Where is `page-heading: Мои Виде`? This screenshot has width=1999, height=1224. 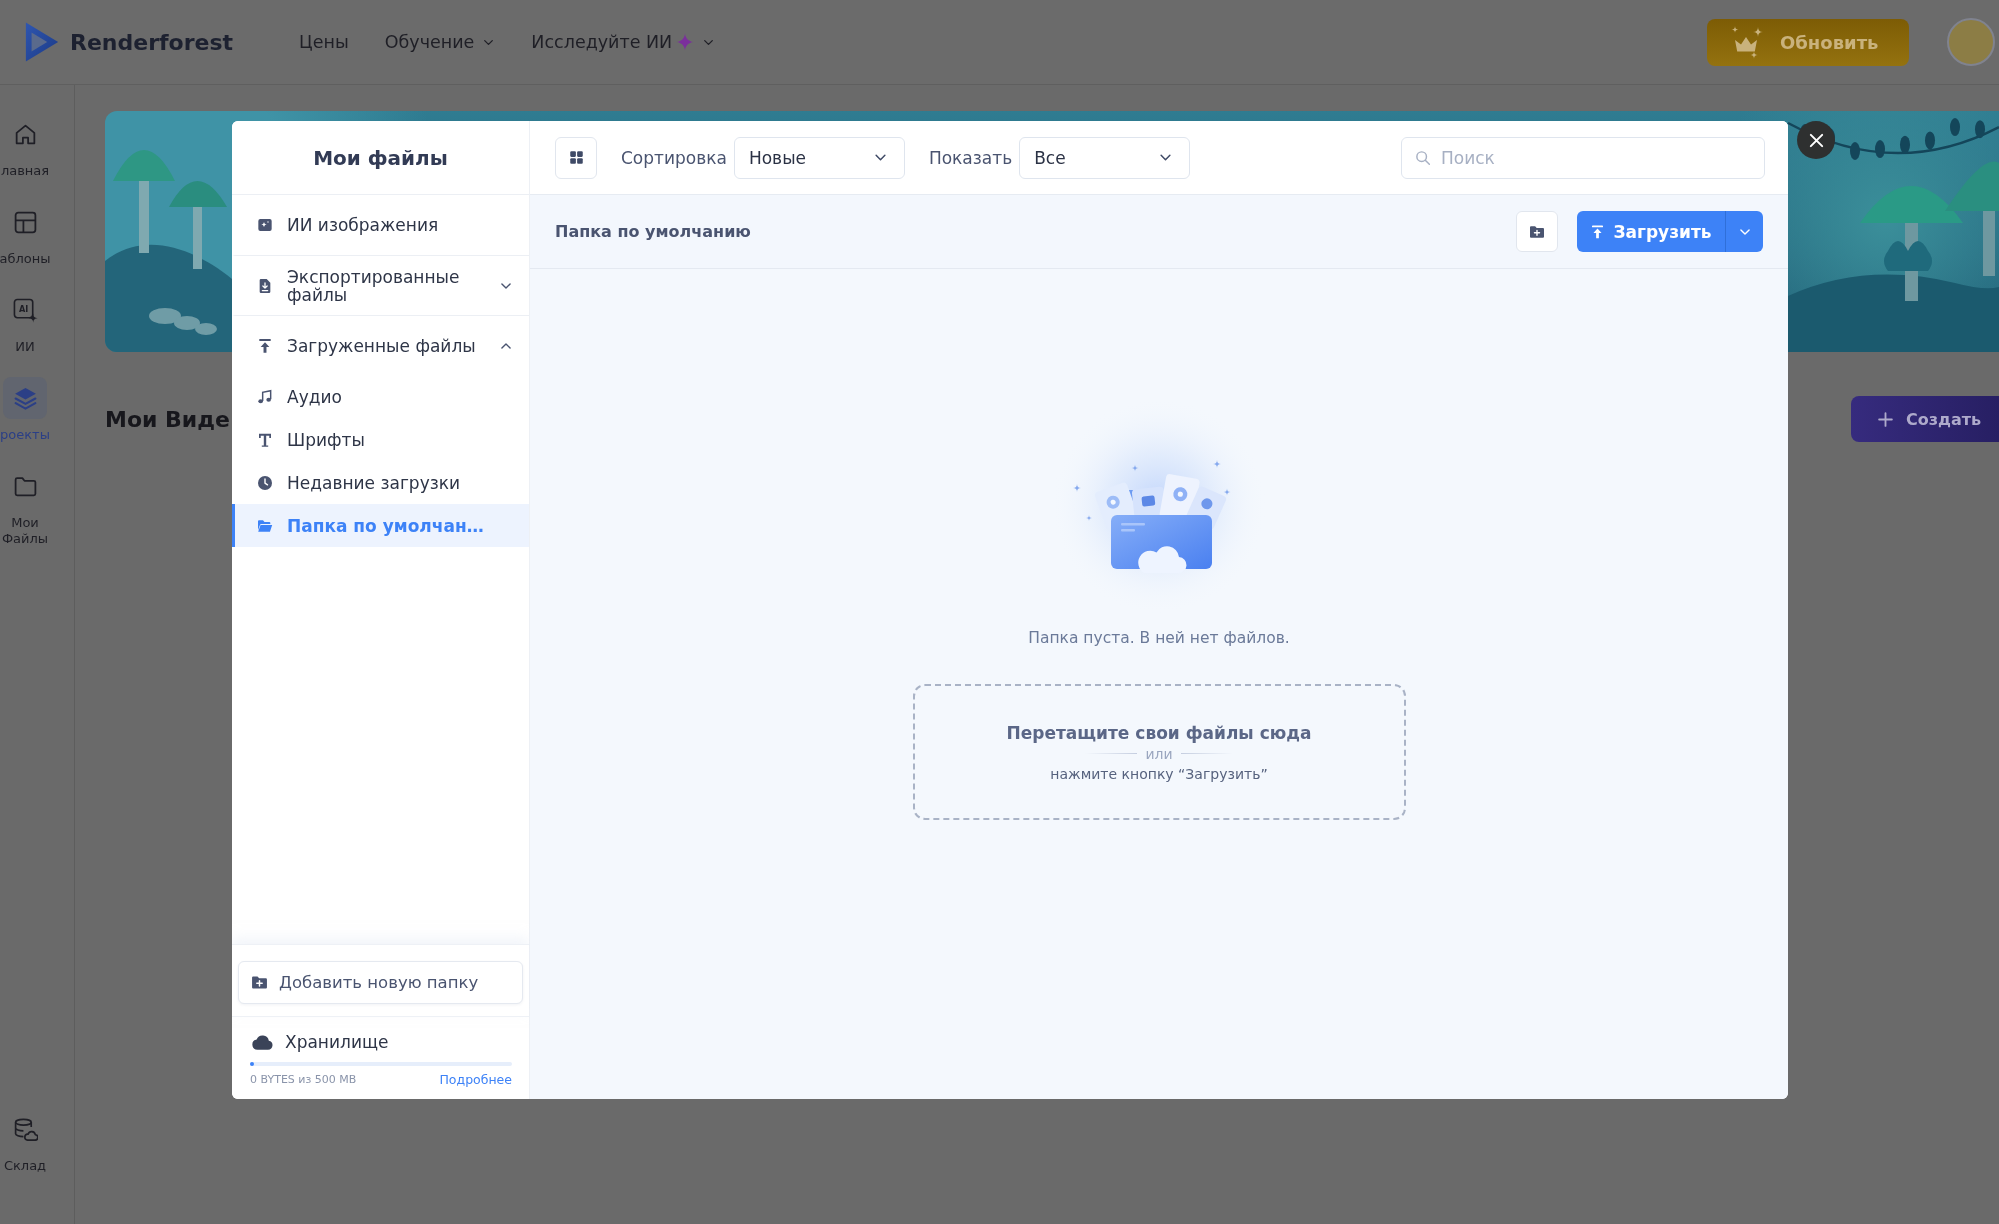
page-heading: Мои Виде is located at coordinates (167, 419).